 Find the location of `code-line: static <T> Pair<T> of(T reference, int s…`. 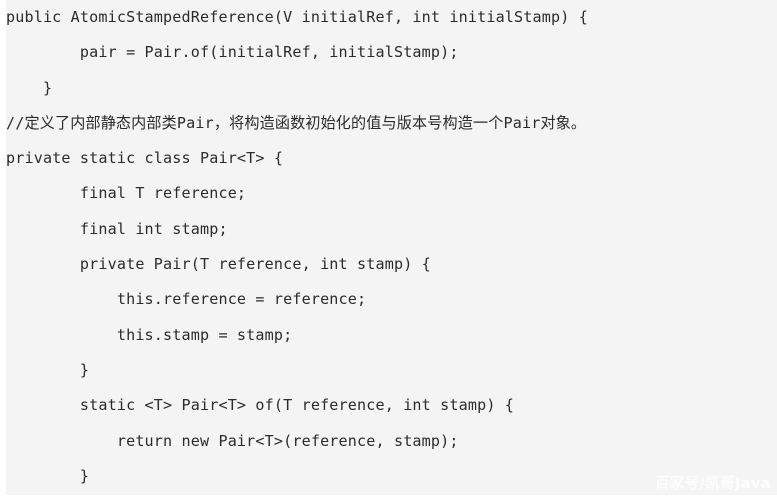

code-line: static <T> Pair<T> of(T reference, int s… is located at coordinates (260, 405).